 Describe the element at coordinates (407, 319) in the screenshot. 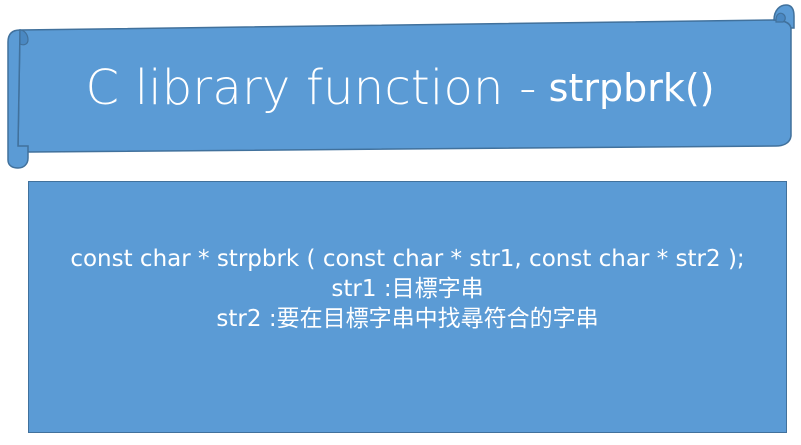

I see `param-str2-description: str2 :要在目標字串中找尋符合的字串` at that location.